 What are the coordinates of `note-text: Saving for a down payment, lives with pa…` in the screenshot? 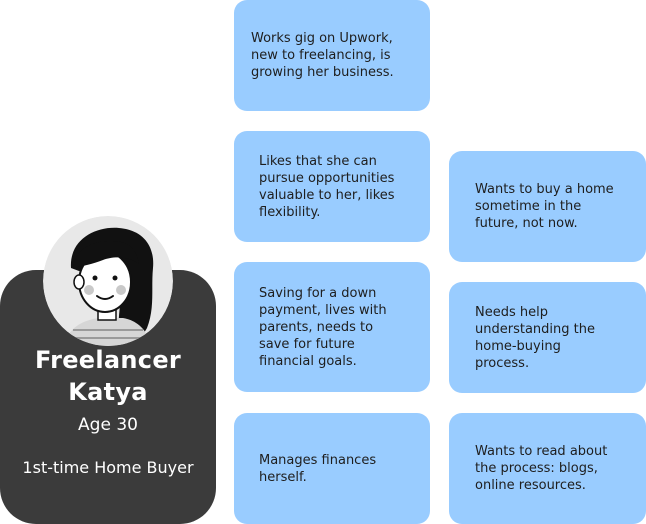 It's located at (323, 327).